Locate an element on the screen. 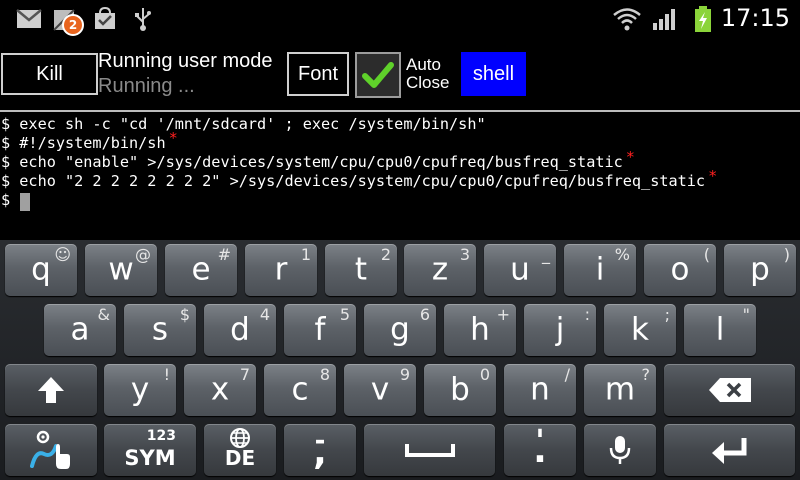 Image resolution: width=800 pixels, height=480 pixels. key-label: o is located at coordinates (680, 269).